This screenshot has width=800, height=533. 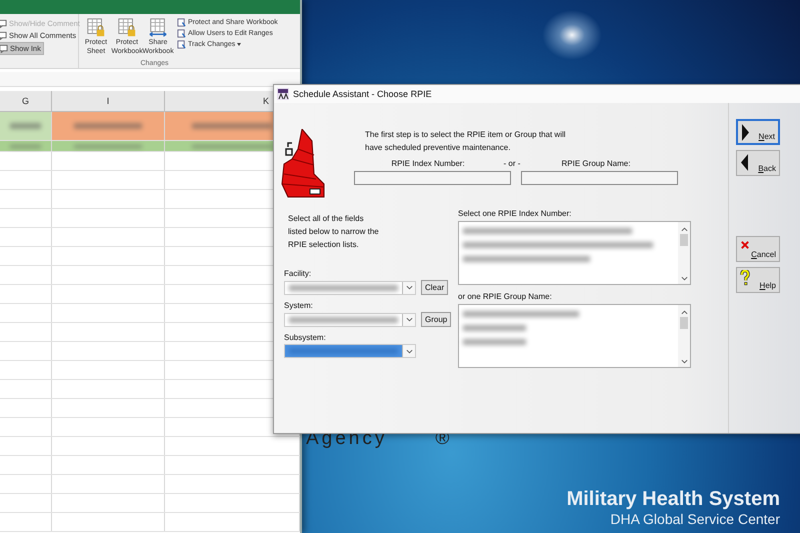 I want to click on sheet-arrows-icon, so click(x=158, y=28).